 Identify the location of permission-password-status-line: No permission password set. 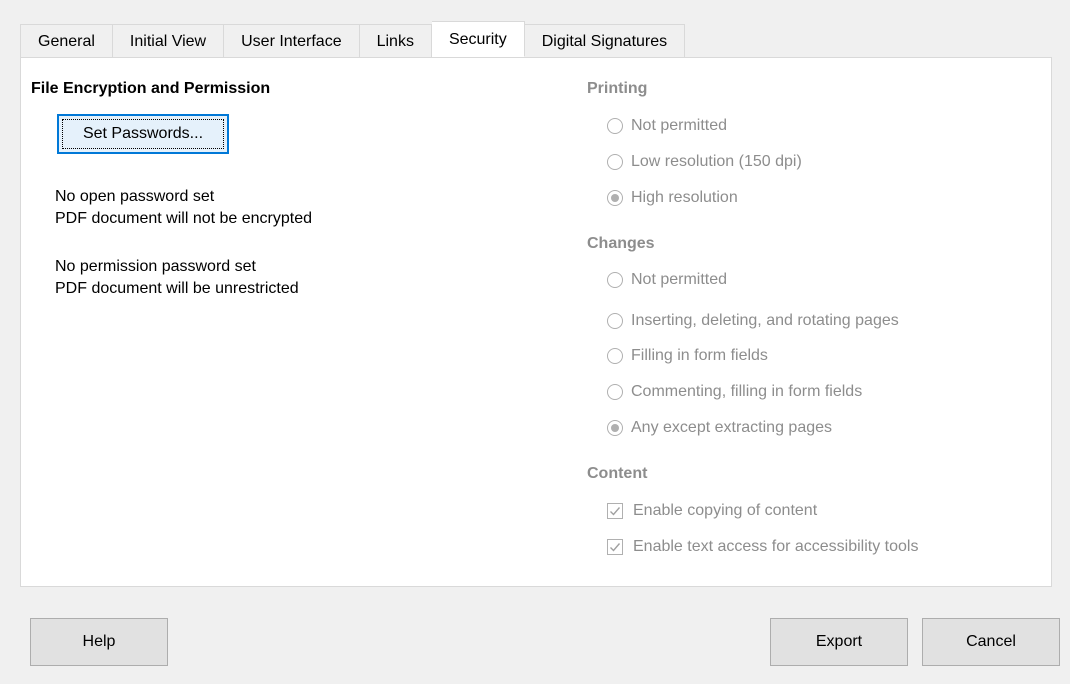
(155, 266).